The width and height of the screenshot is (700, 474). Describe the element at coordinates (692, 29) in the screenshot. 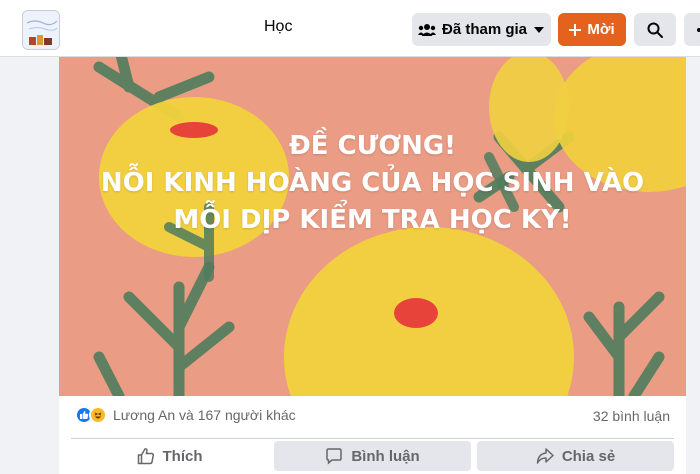

I see `more-button` at that location.